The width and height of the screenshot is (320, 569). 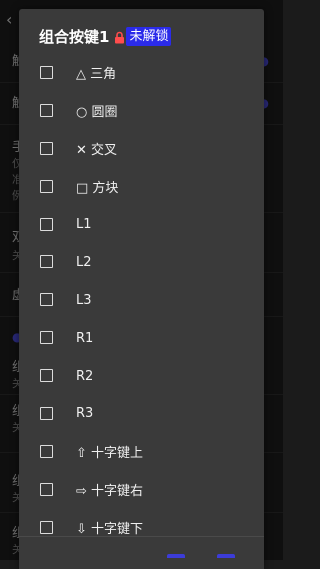 What do you see at coordinates (119, 36) in the screenshot?
I see `lock-icon` at bounding box center [119, 36].